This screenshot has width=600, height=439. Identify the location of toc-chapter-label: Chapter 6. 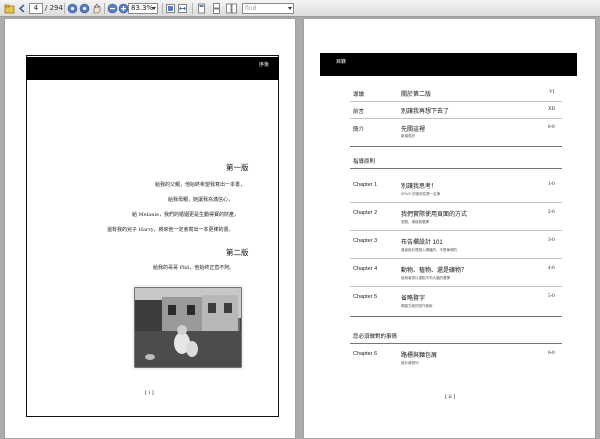
(365, 354).